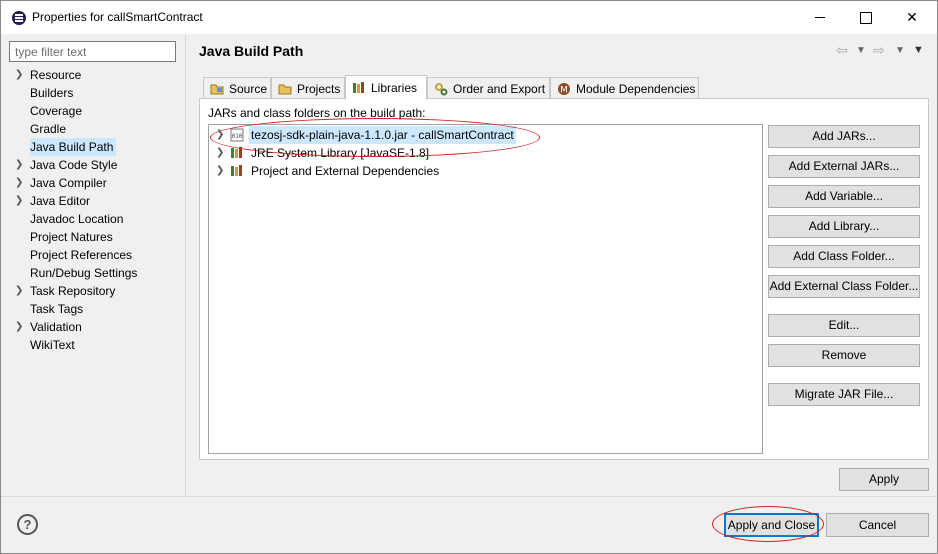  What do you see at coordinates (319, 88) in the screenshot?
I see `tab-label: Projects` at bounding box center [319, 88].